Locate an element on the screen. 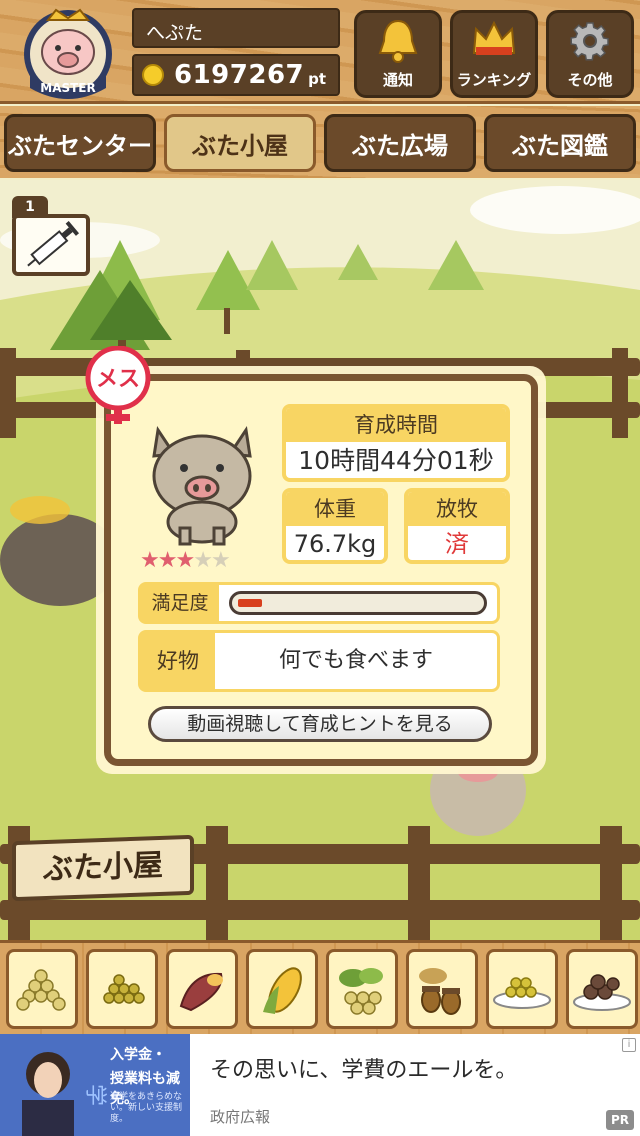 The width and height of the screenshot is (640, 1136). favorite-food-row: 好物 何でも食べます is located at coordinates (319, 661).